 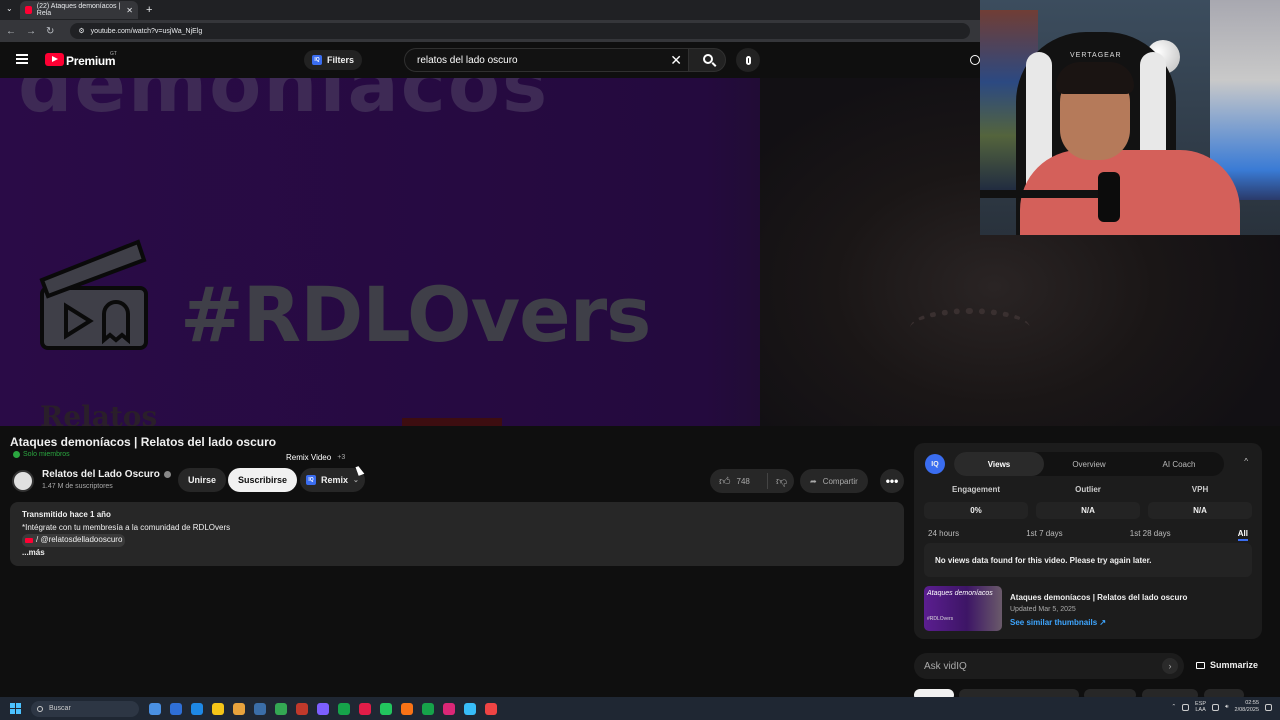 I want to click on subscribe-button: Suscribirse, so click(x=263, y=480).